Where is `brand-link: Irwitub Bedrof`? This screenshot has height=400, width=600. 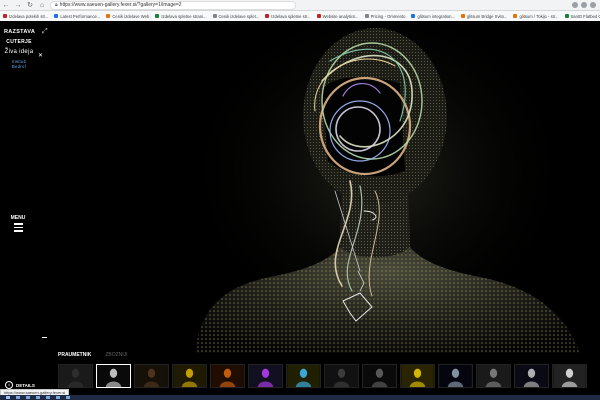
brand-link: Irwitub Bedrof is located at coordinates (19, 64).